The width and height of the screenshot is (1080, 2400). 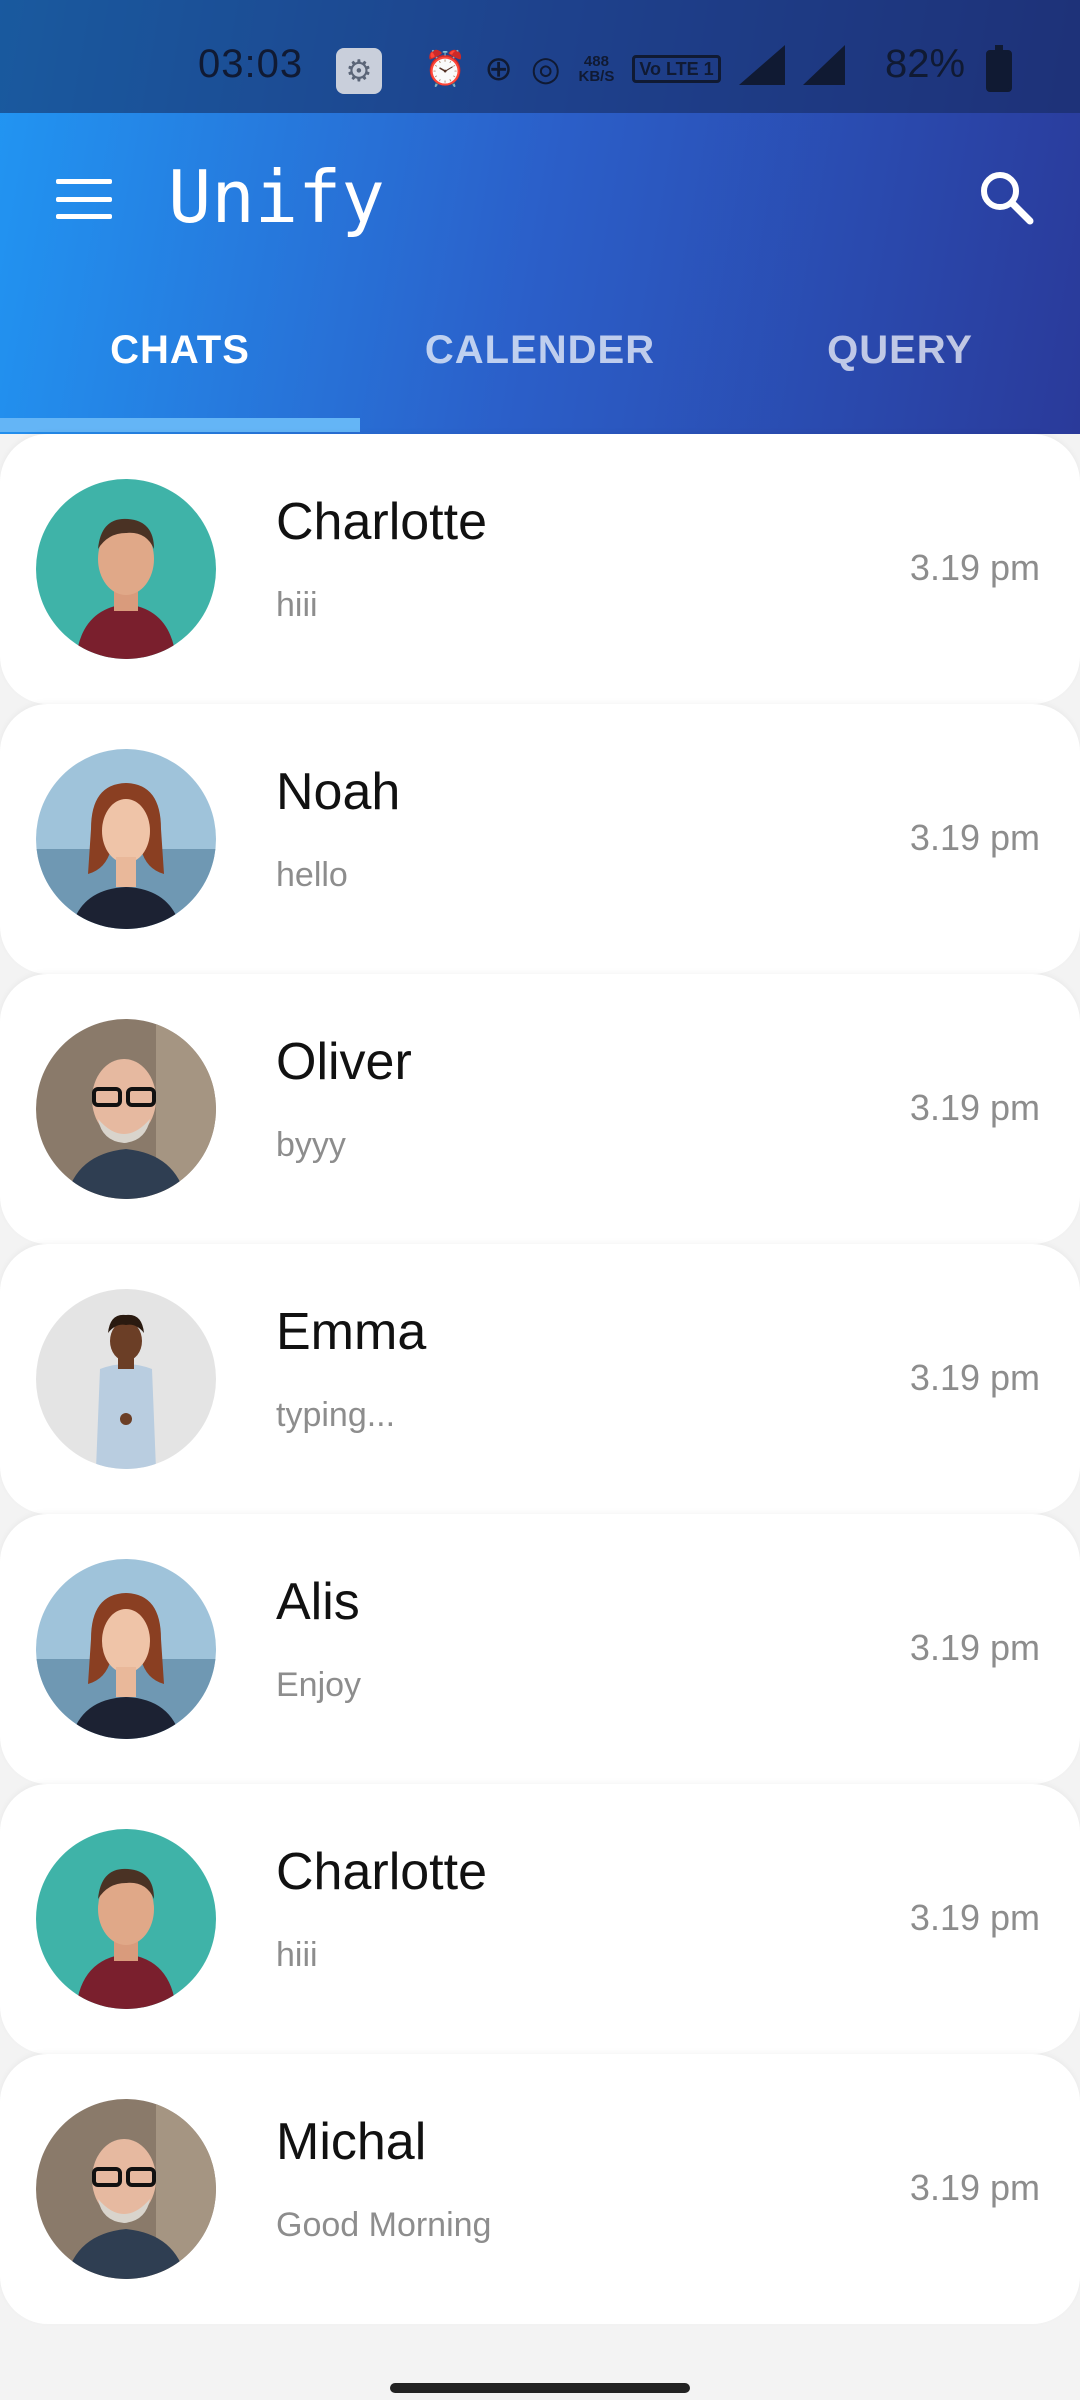 What do you see at coordinates (596, 69) in the screenshot?
I see `network-speed: 488 KB/S` at bounding box center [596, 69].